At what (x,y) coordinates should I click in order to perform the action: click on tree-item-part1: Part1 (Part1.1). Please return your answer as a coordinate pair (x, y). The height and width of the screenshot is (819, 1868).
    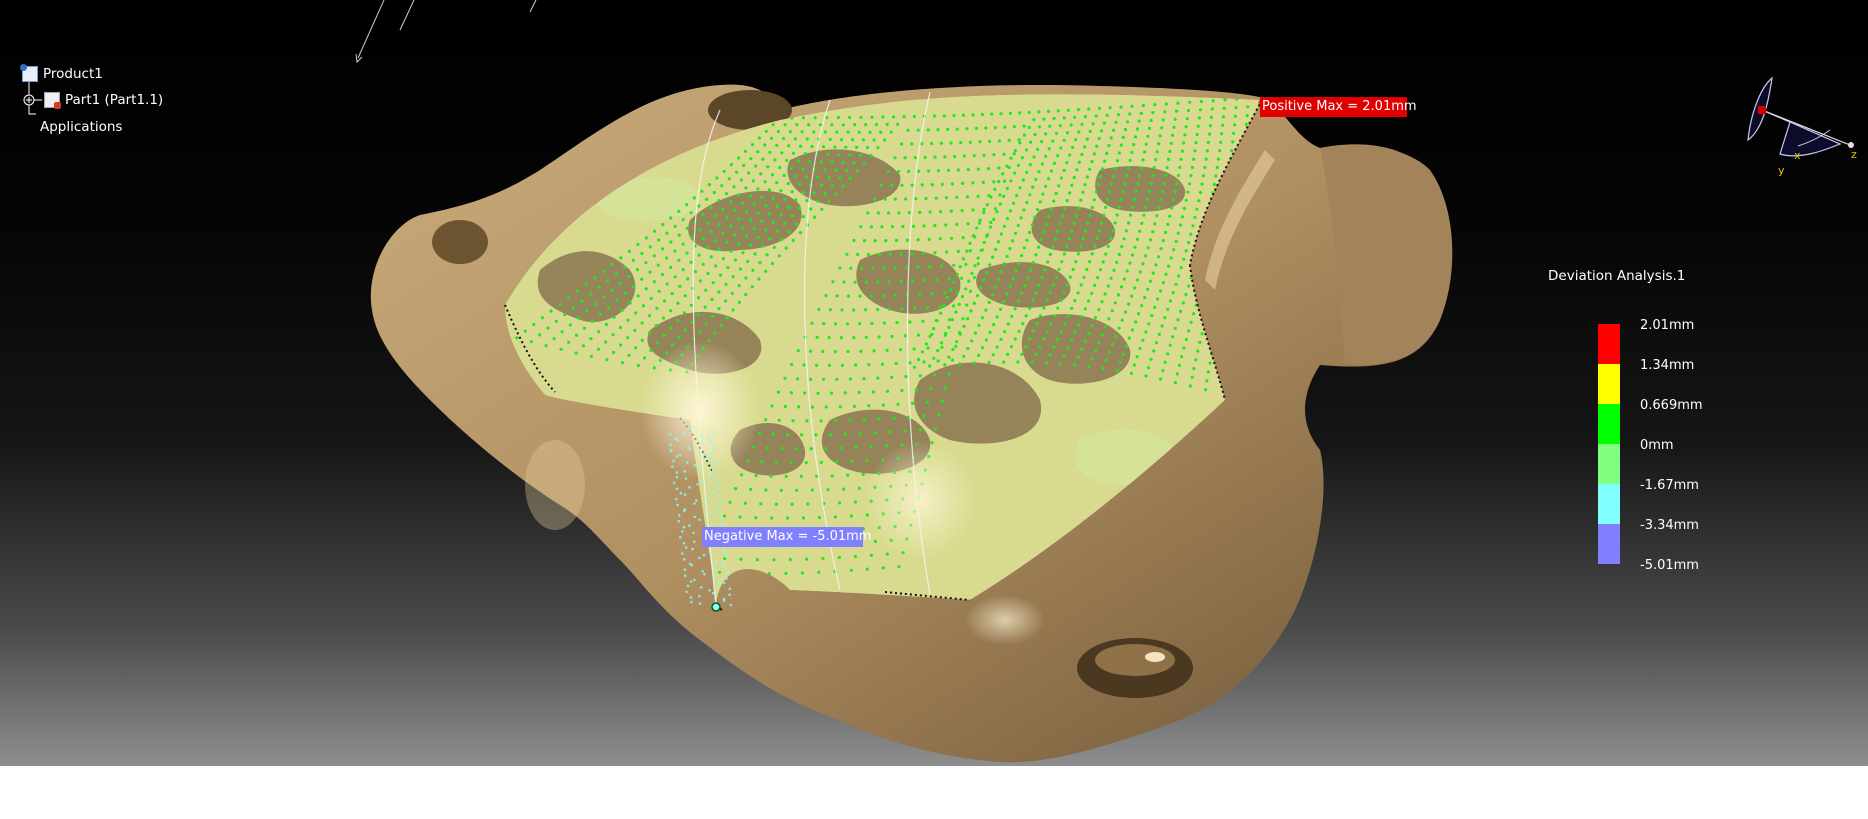
    Looking at the image, I should click on (104, 100).